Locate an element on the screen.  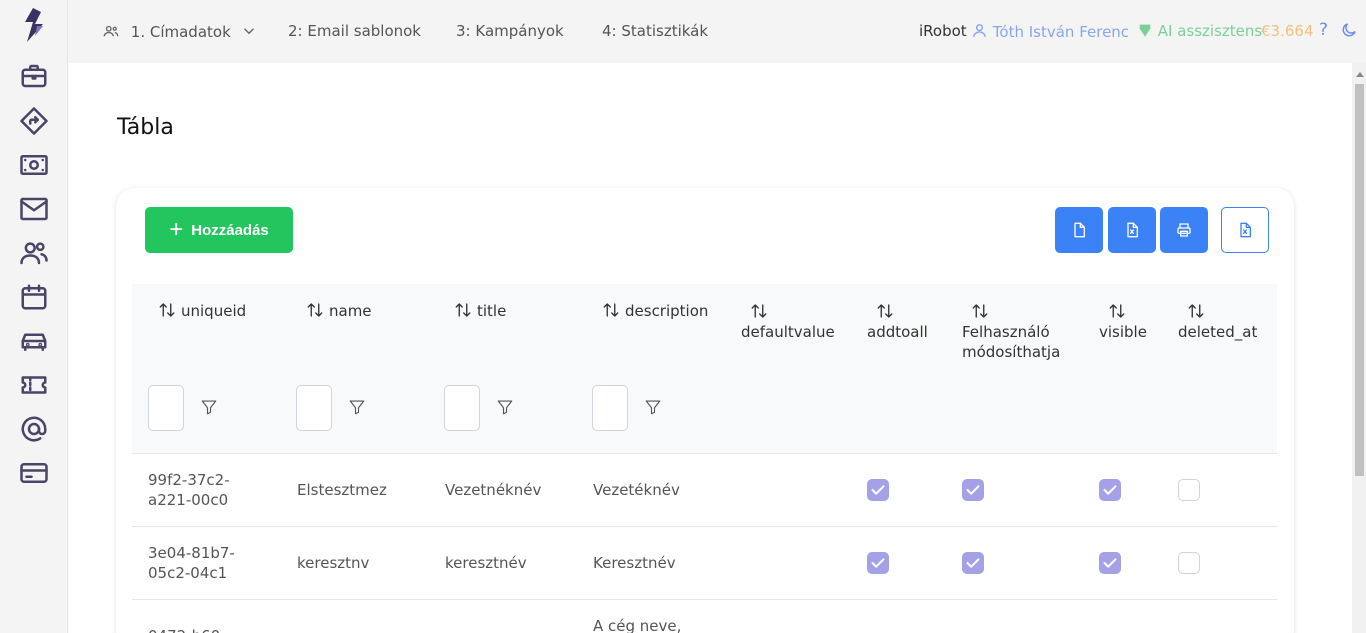
column-header-defaultvalue: defaultvalue is located at coordinates (788, 322).